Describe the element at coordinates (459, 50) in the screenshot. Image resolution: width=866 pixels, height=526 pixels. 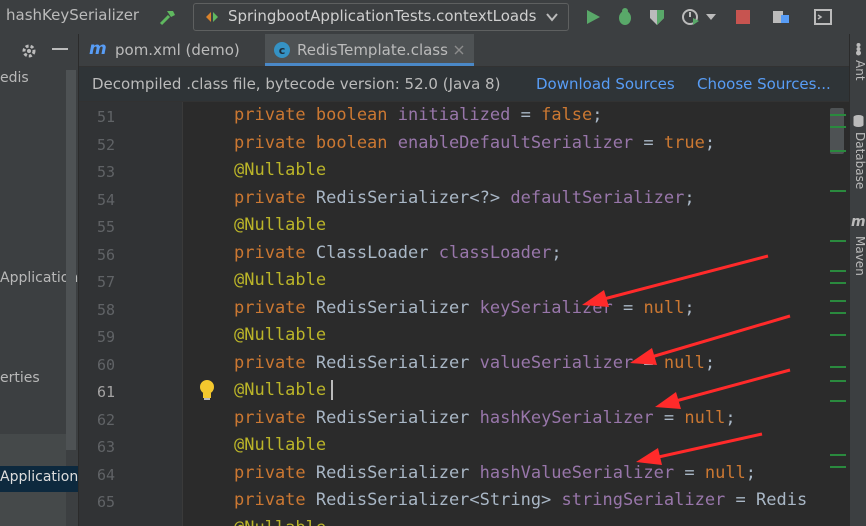
I see `close-icon` at that location.